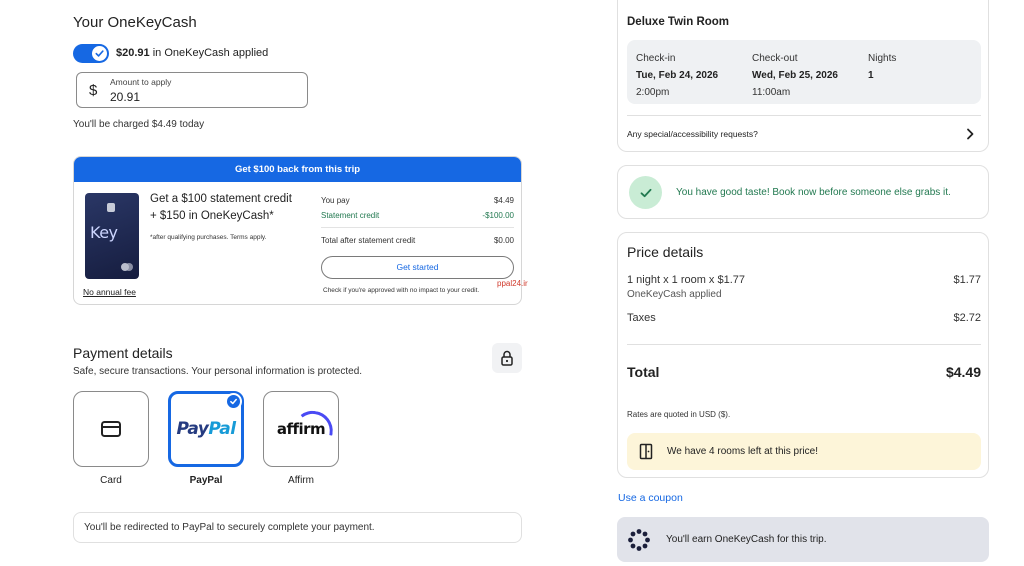  I want to click on you-pay-label: You pay, so click(335, 200).